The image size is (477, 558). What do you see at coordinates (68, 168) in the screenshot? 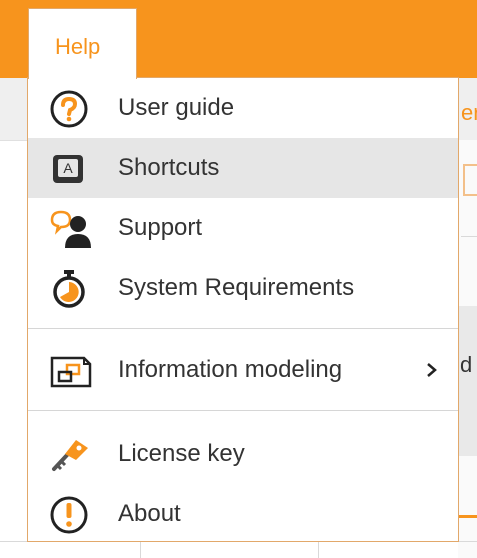
I see `svg-text: A` at bounding box center [68, 168].